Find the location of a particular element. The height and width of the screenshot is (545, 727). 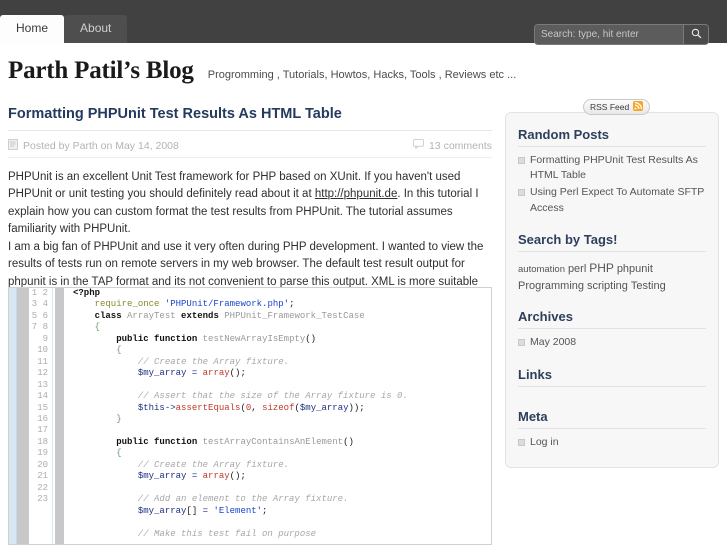

blog-title: Parth Patil’s Blog is located at coordinates (101, 71).